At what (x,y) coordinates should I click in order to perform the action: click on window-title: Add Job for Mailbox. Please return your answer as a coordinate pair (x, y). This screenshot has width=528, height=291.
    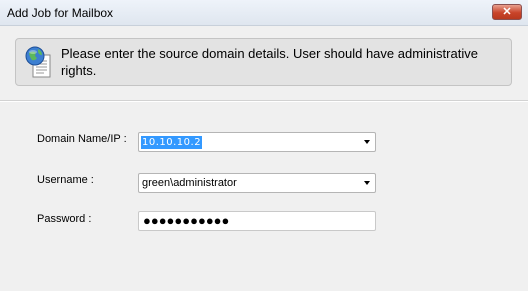
    Looking at the image, I should click on (60, 13).